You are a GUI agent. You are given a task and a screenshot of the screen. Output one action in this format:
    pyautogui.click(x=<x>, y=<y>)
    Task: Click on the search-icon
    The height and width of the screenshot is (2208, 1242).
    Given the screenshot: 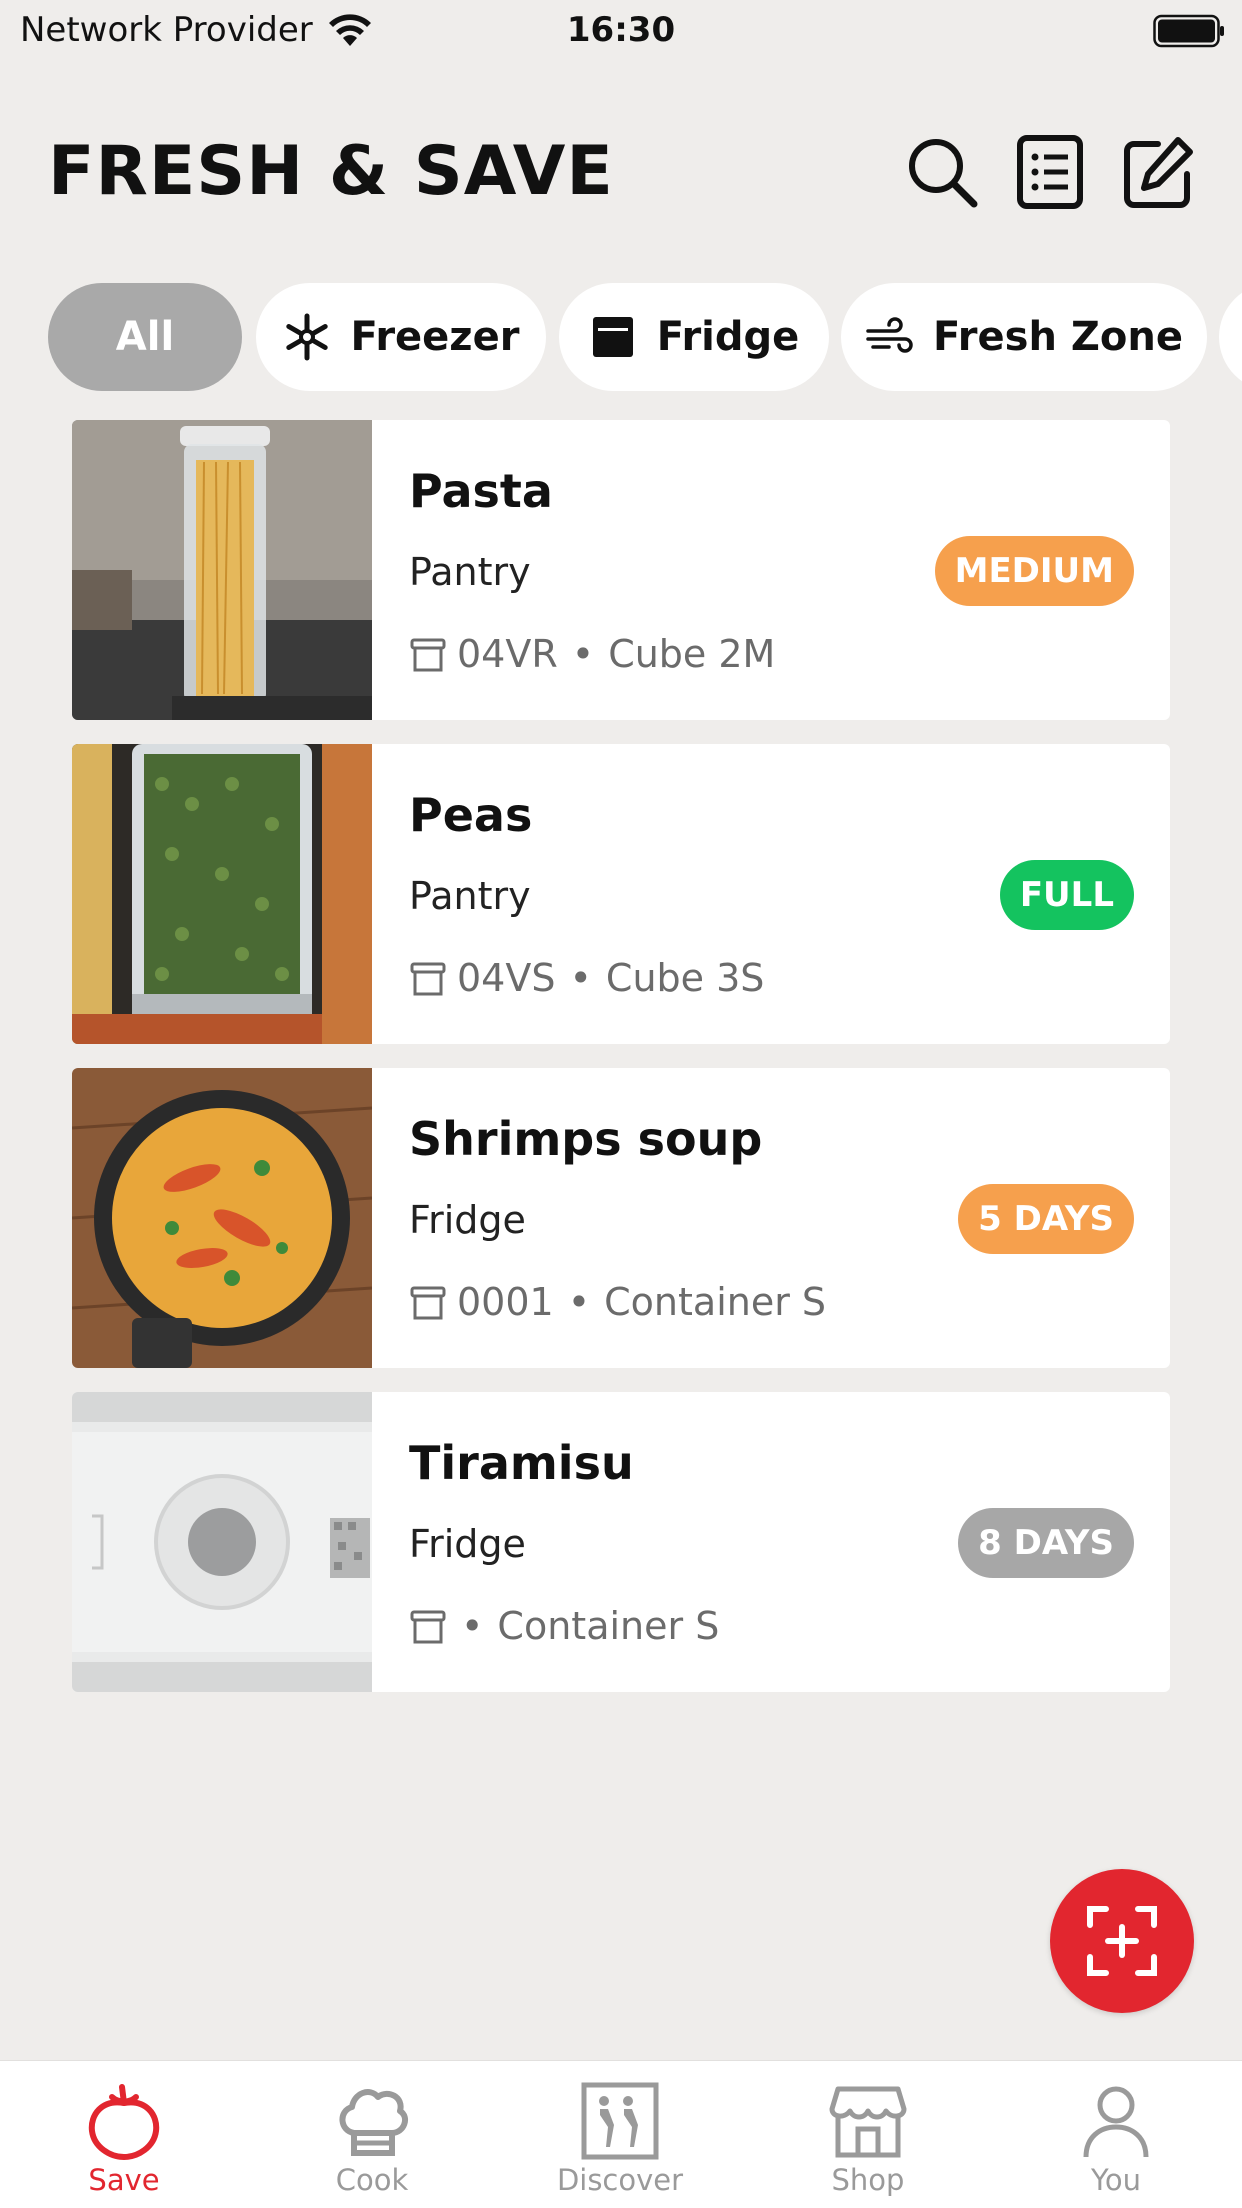 What is the action you would take?
    pyautogui.click(x=942, y=172)
    